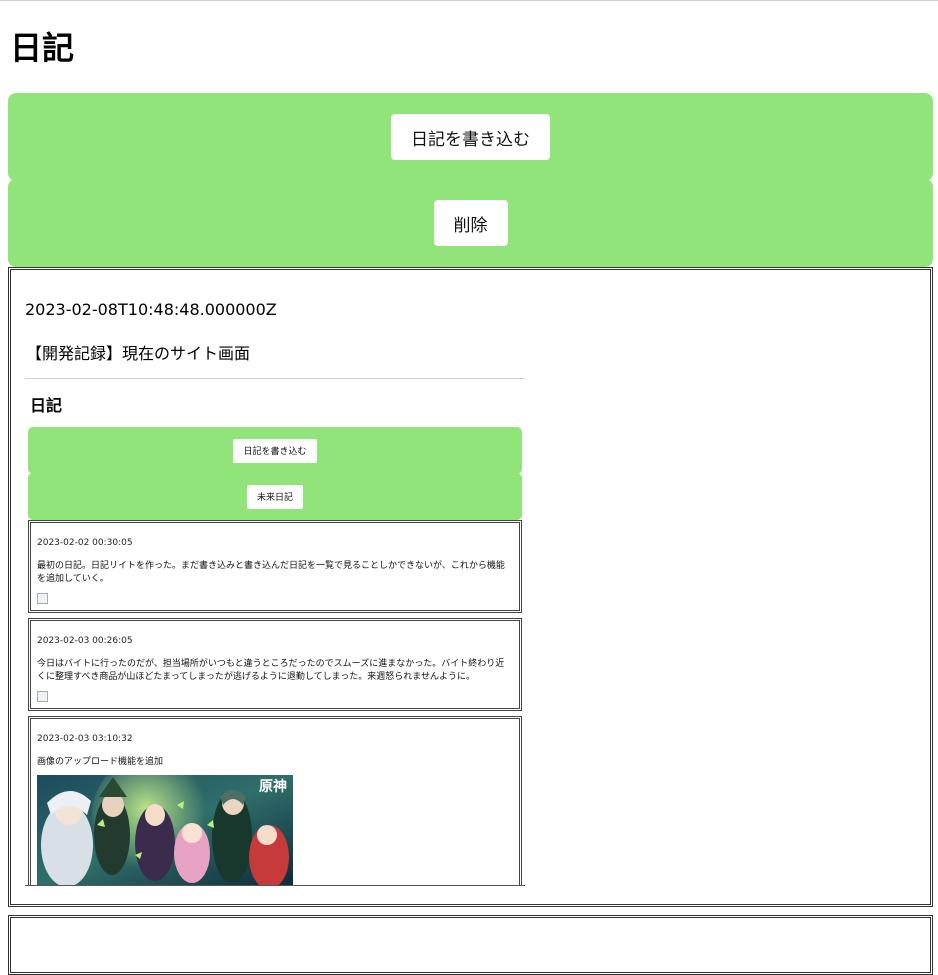 The width and height of the screenshot is (938, 975). I want to click on screenshot-entry-date: 2023-02-03 03:10:32, so click(85, 739).